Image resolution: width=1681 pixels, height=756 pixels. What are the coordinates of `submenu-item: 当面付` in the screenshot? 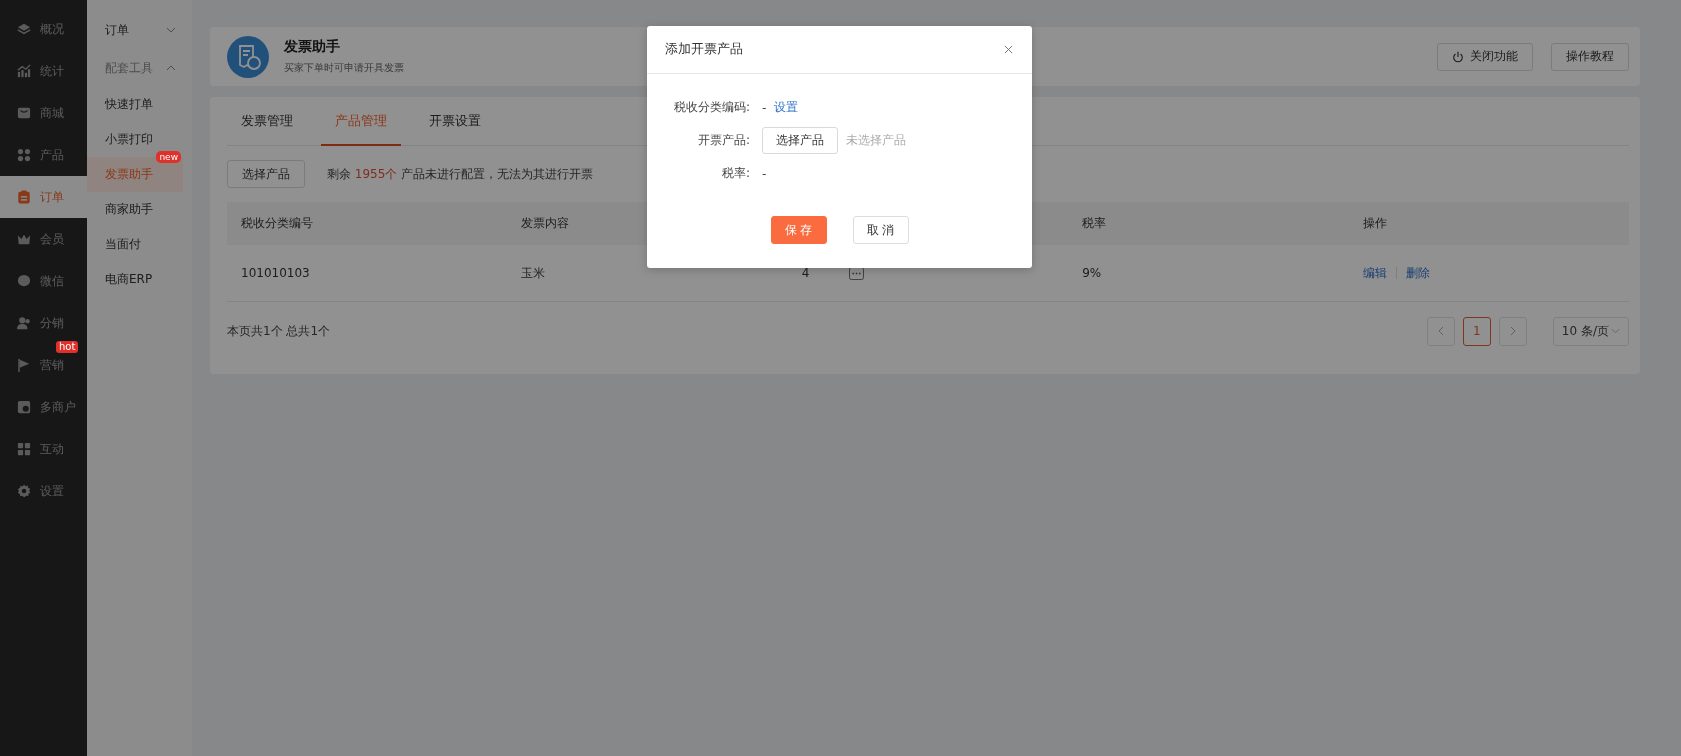 It's located at (135, 244).